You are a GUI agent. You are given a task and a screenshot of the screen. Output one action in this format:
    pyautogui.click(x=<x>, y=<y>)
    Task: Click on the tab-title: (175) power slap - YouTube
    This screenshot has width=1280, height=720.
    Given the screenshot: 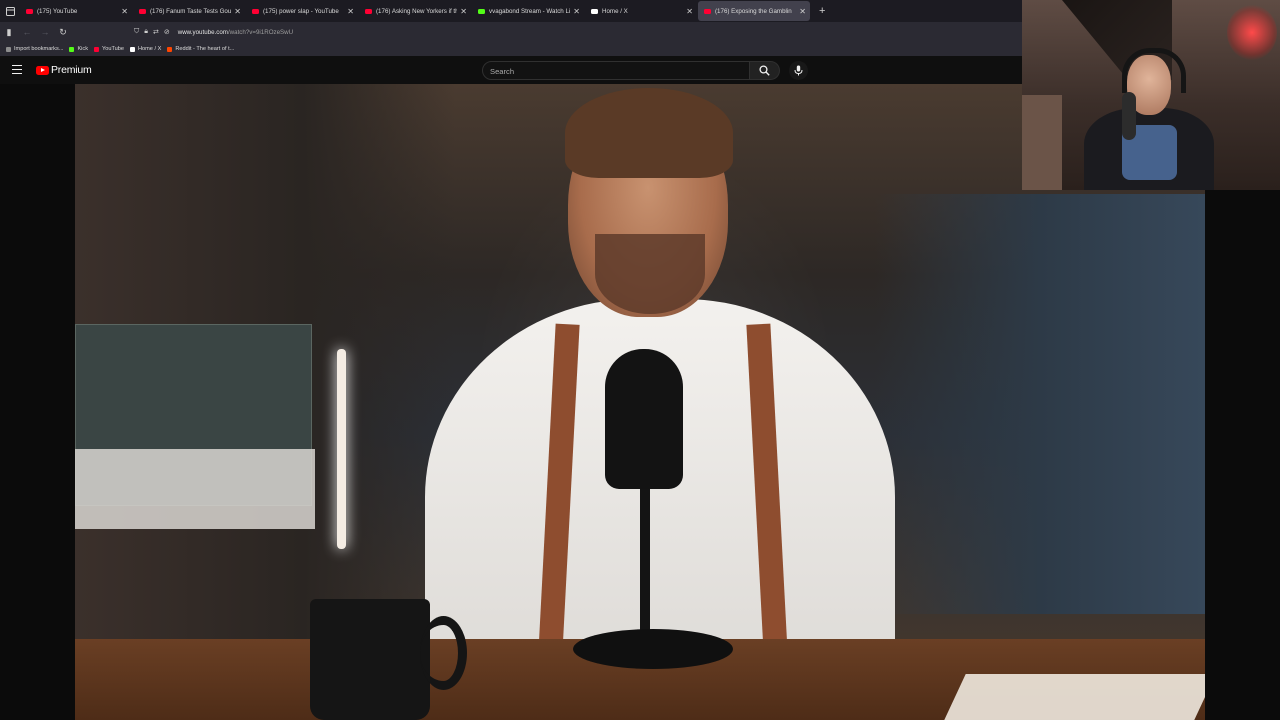 What is the action you would take?
    pyautogui.click(x=301, y=11)
    